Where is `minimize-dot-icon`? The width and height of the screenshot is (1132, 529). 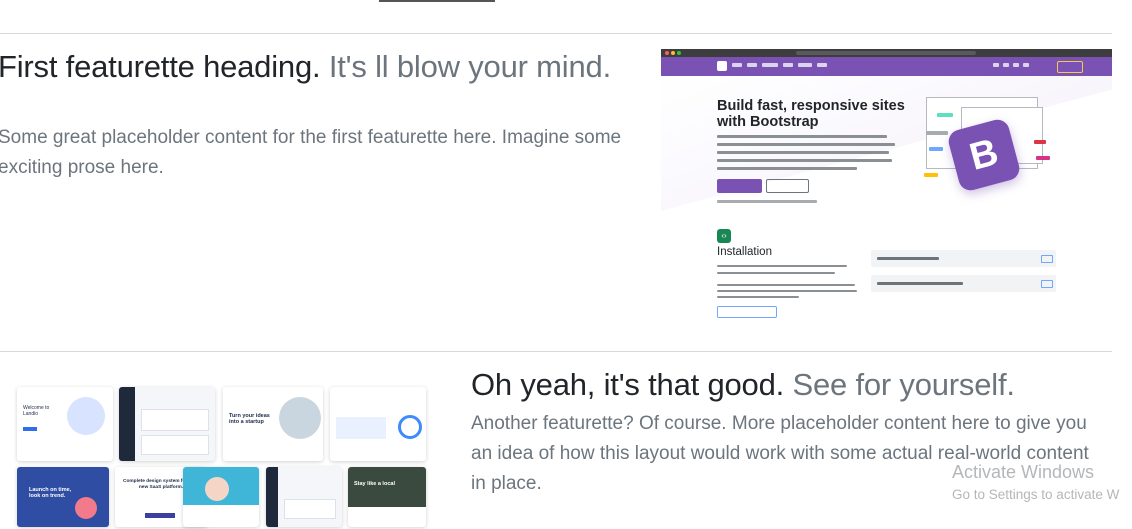 minimize-dot-icon is located at coordinates (673, 53).